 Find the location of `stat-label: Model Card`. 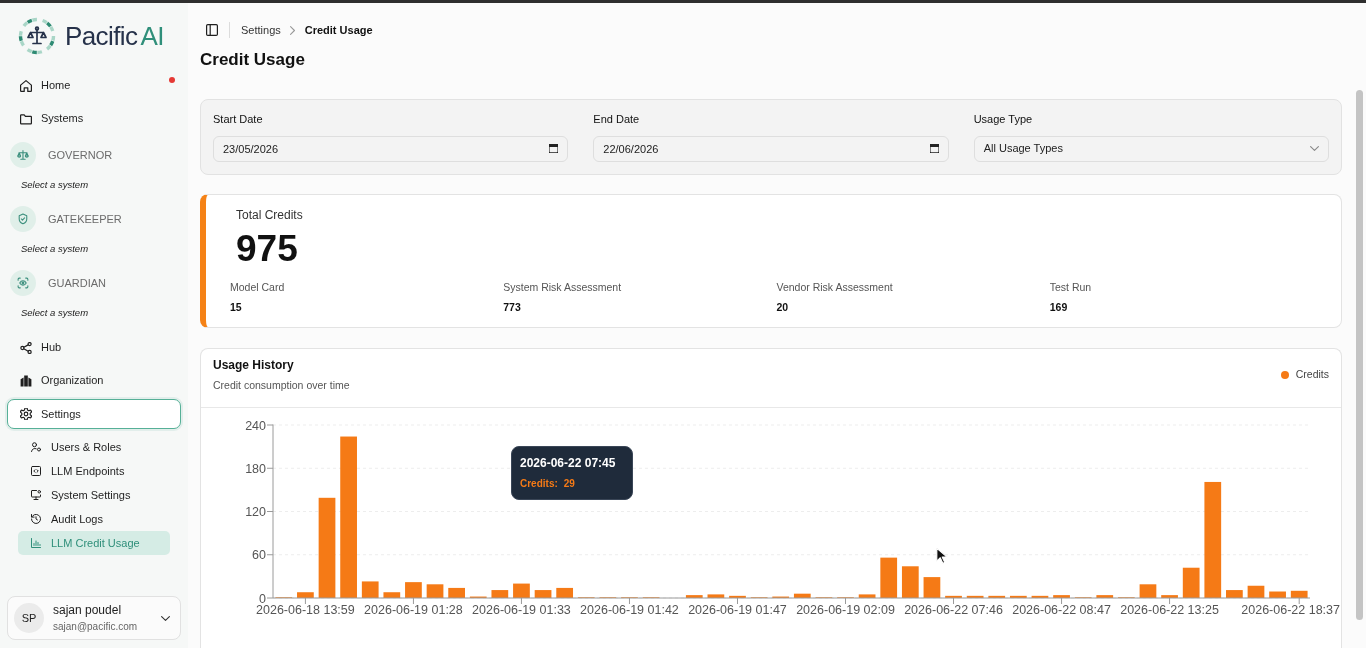

stat-label: Model Card is located at coordinates (257, 287).